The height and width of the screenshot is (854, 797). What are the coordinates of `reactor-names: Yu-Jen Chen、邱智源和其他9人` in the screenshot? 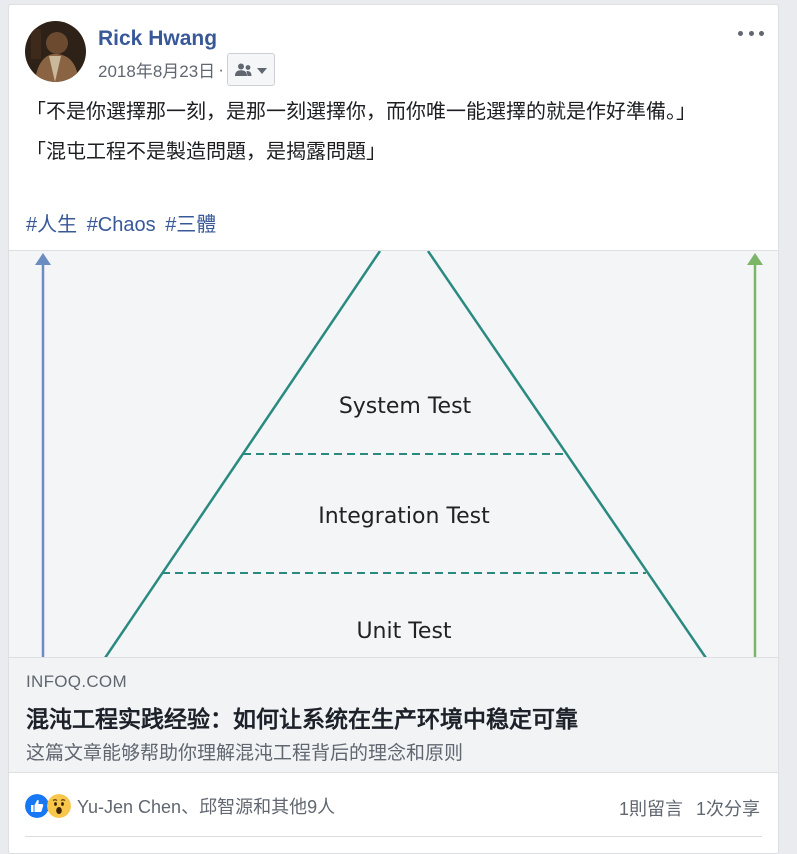 It's located at (206, 806).